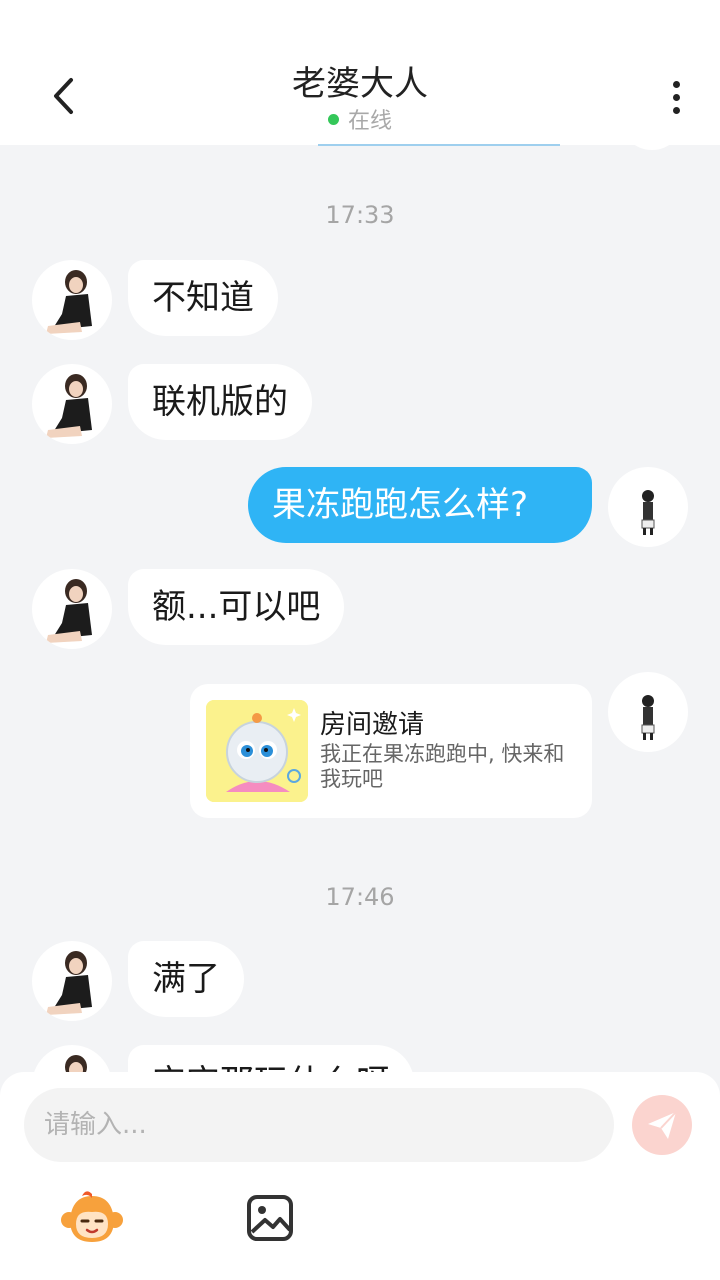  Describe the element at coordinates (442, 766) in the screenshot. I see `invite-card-description: 我正在果冻跑跑中, 快来和我玩吧` at that location.